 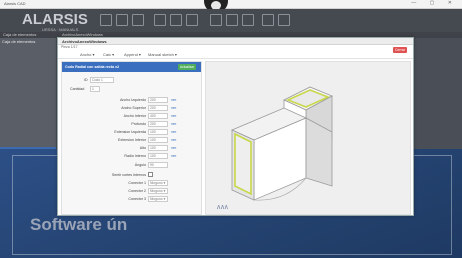 I want to click on update-button: Actualizar, so click(x=187, y=67).